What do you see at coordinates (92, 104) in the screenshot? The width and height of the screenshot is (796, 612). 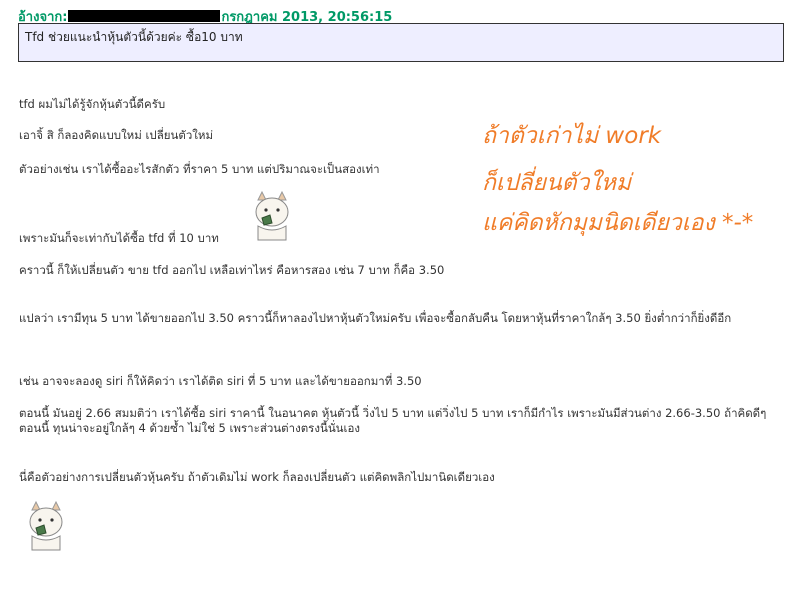 I see `post-line: tfd ผมไม่ได้รู้จักหุ้นตัวนี้ดีครับ` at bounding box center [92, 104].